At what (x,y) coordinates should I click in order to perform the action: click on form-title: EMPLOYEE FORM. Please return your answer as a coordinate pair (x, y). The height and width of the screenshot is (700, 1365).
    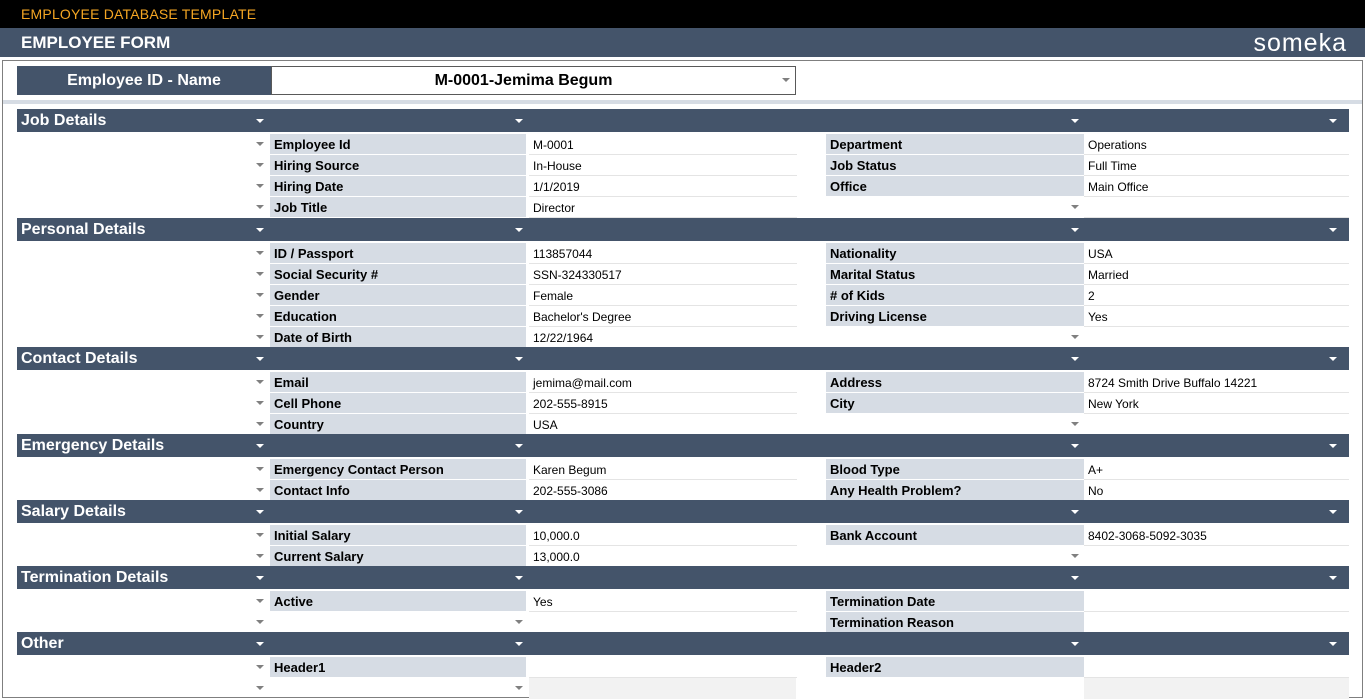
    Looking at the image, I should click on (95, 43).